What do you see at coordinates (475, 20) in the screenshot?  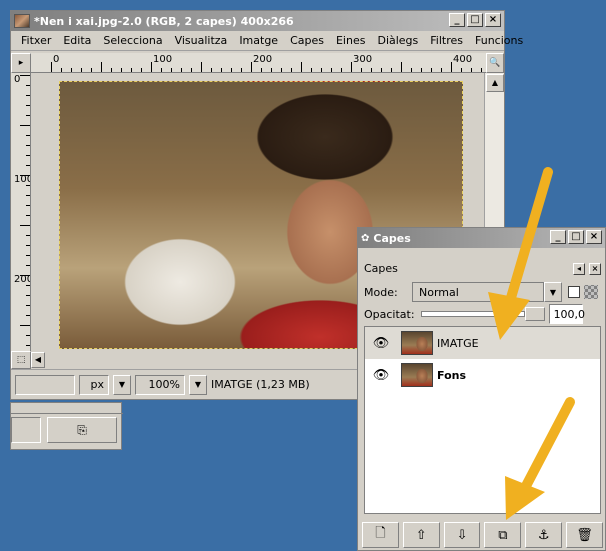 I see `maximize-button: □` at bounding box center [475, 20].